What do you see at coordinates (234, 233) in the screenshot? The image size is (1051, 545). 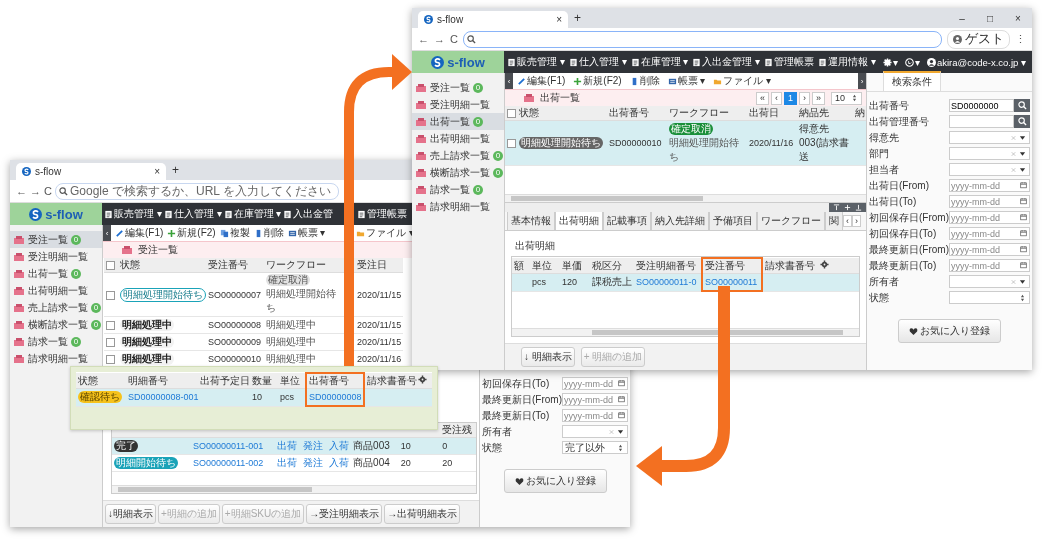 I see `toolbar-button: 複製` at bounding box center [234, 233].